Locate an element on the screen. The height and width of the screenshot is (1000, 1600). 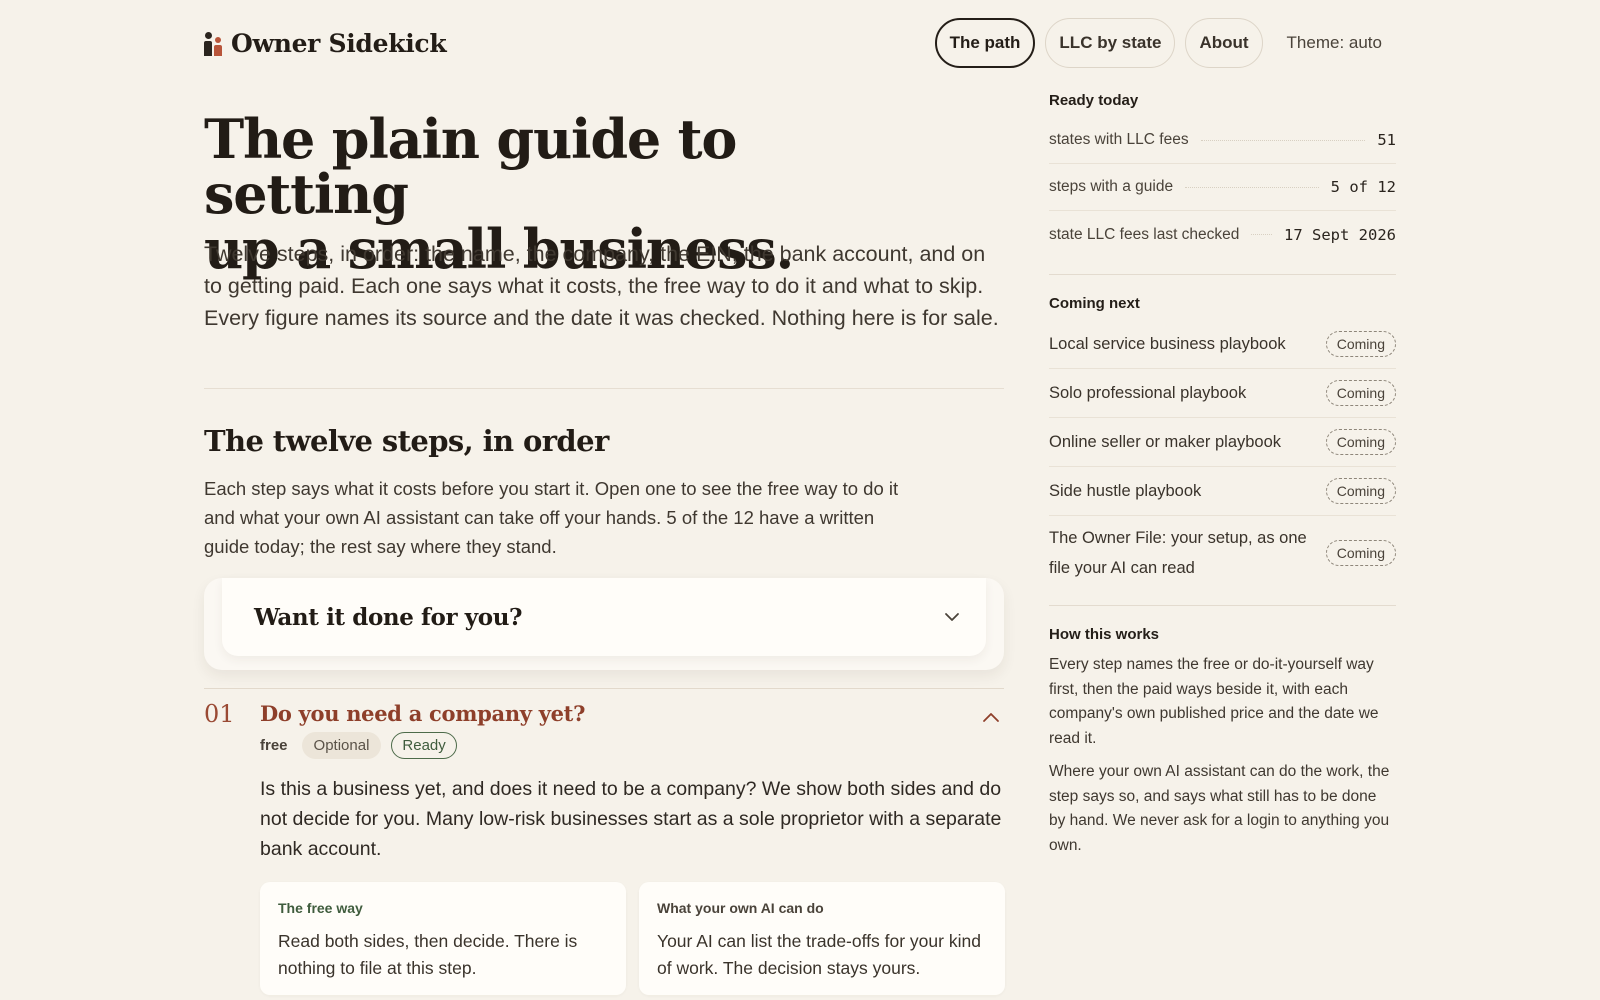
coming-item: Online seller or maker playbook Coming is located at coordinates (1222, 442).